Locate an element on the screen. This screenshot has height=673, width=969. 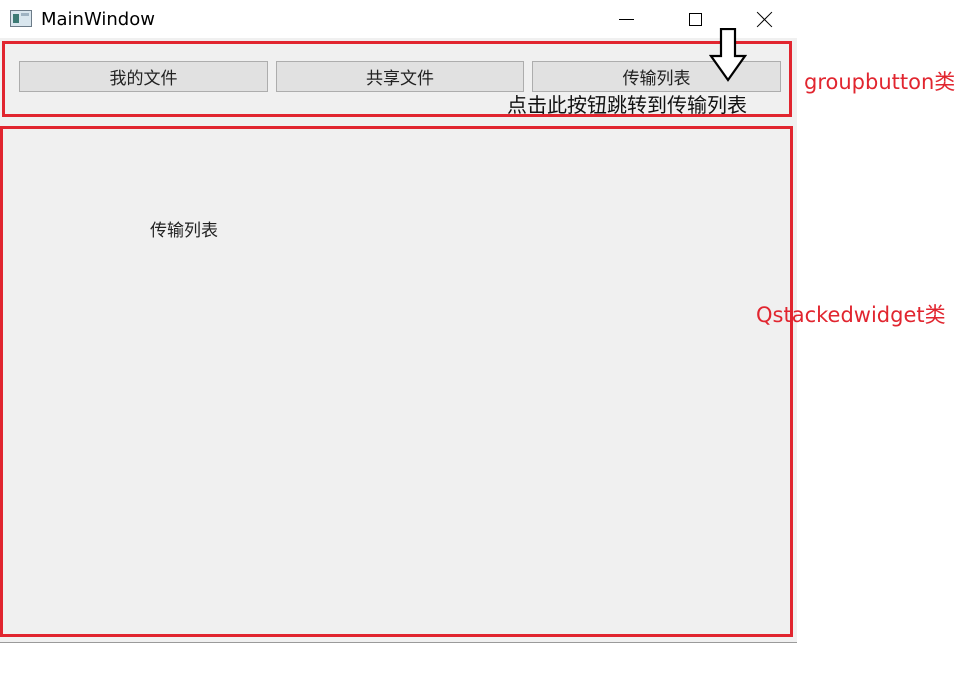
minimize-icon is located at coordinates (626, 19).